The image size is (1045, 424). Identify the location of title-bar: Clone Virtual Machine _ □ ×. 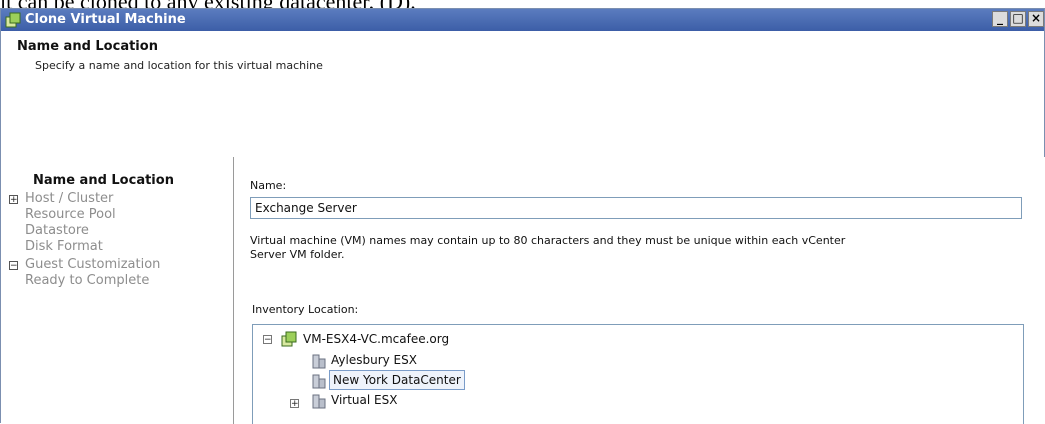
(522, 20).